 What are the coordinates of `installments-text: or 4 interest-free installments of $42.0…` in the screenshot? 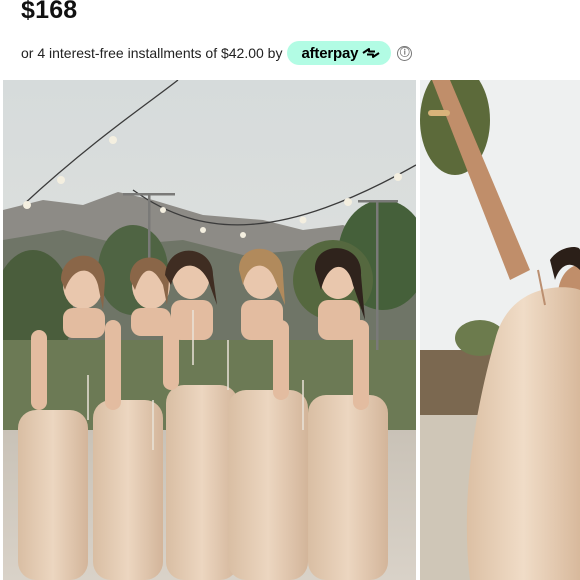 It's located at (152, 53).